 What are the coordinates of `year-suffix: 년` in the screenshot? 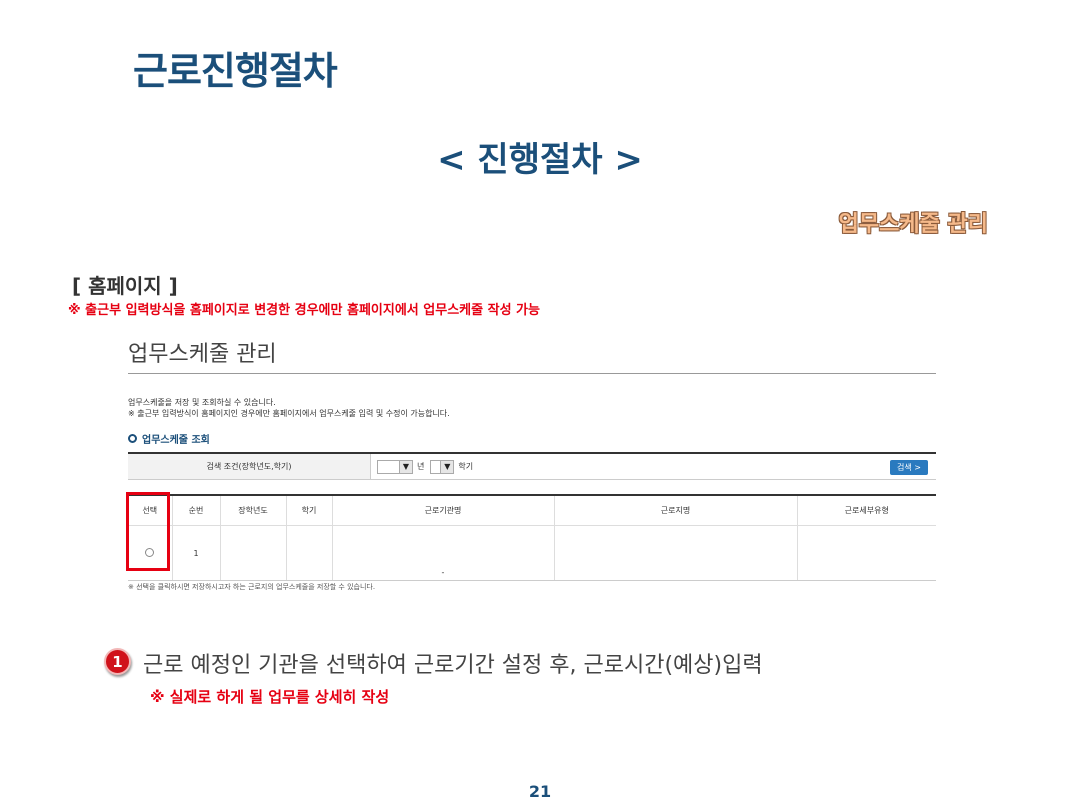 It's located at (421, 466).